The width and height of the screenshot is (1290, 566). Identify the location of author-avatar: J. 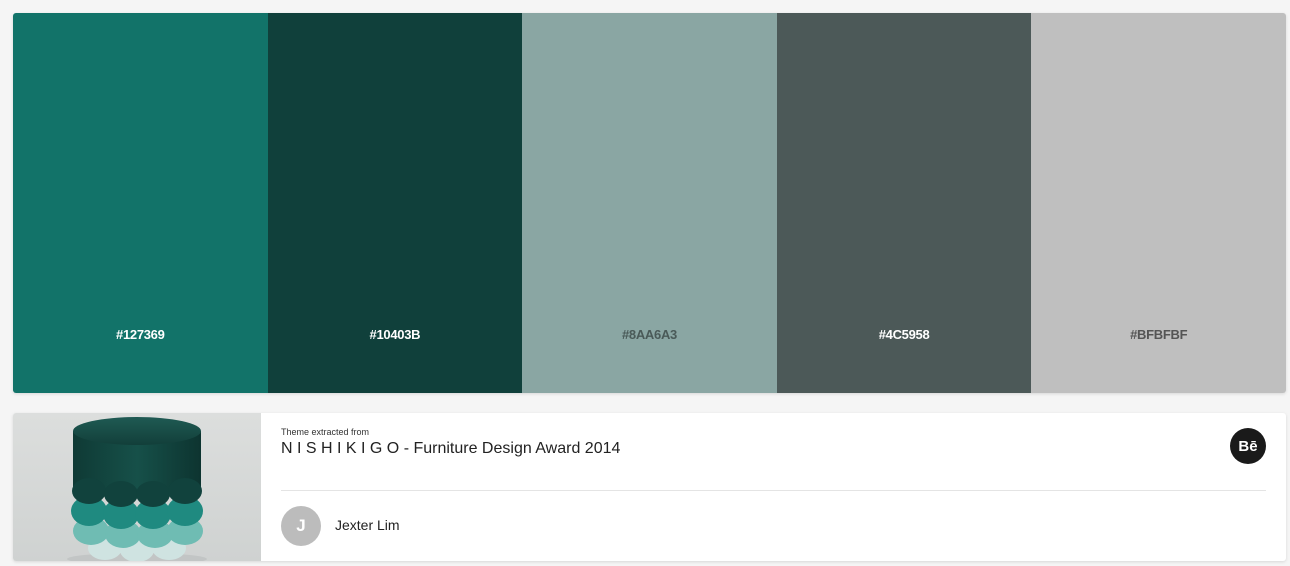
(301, 526).